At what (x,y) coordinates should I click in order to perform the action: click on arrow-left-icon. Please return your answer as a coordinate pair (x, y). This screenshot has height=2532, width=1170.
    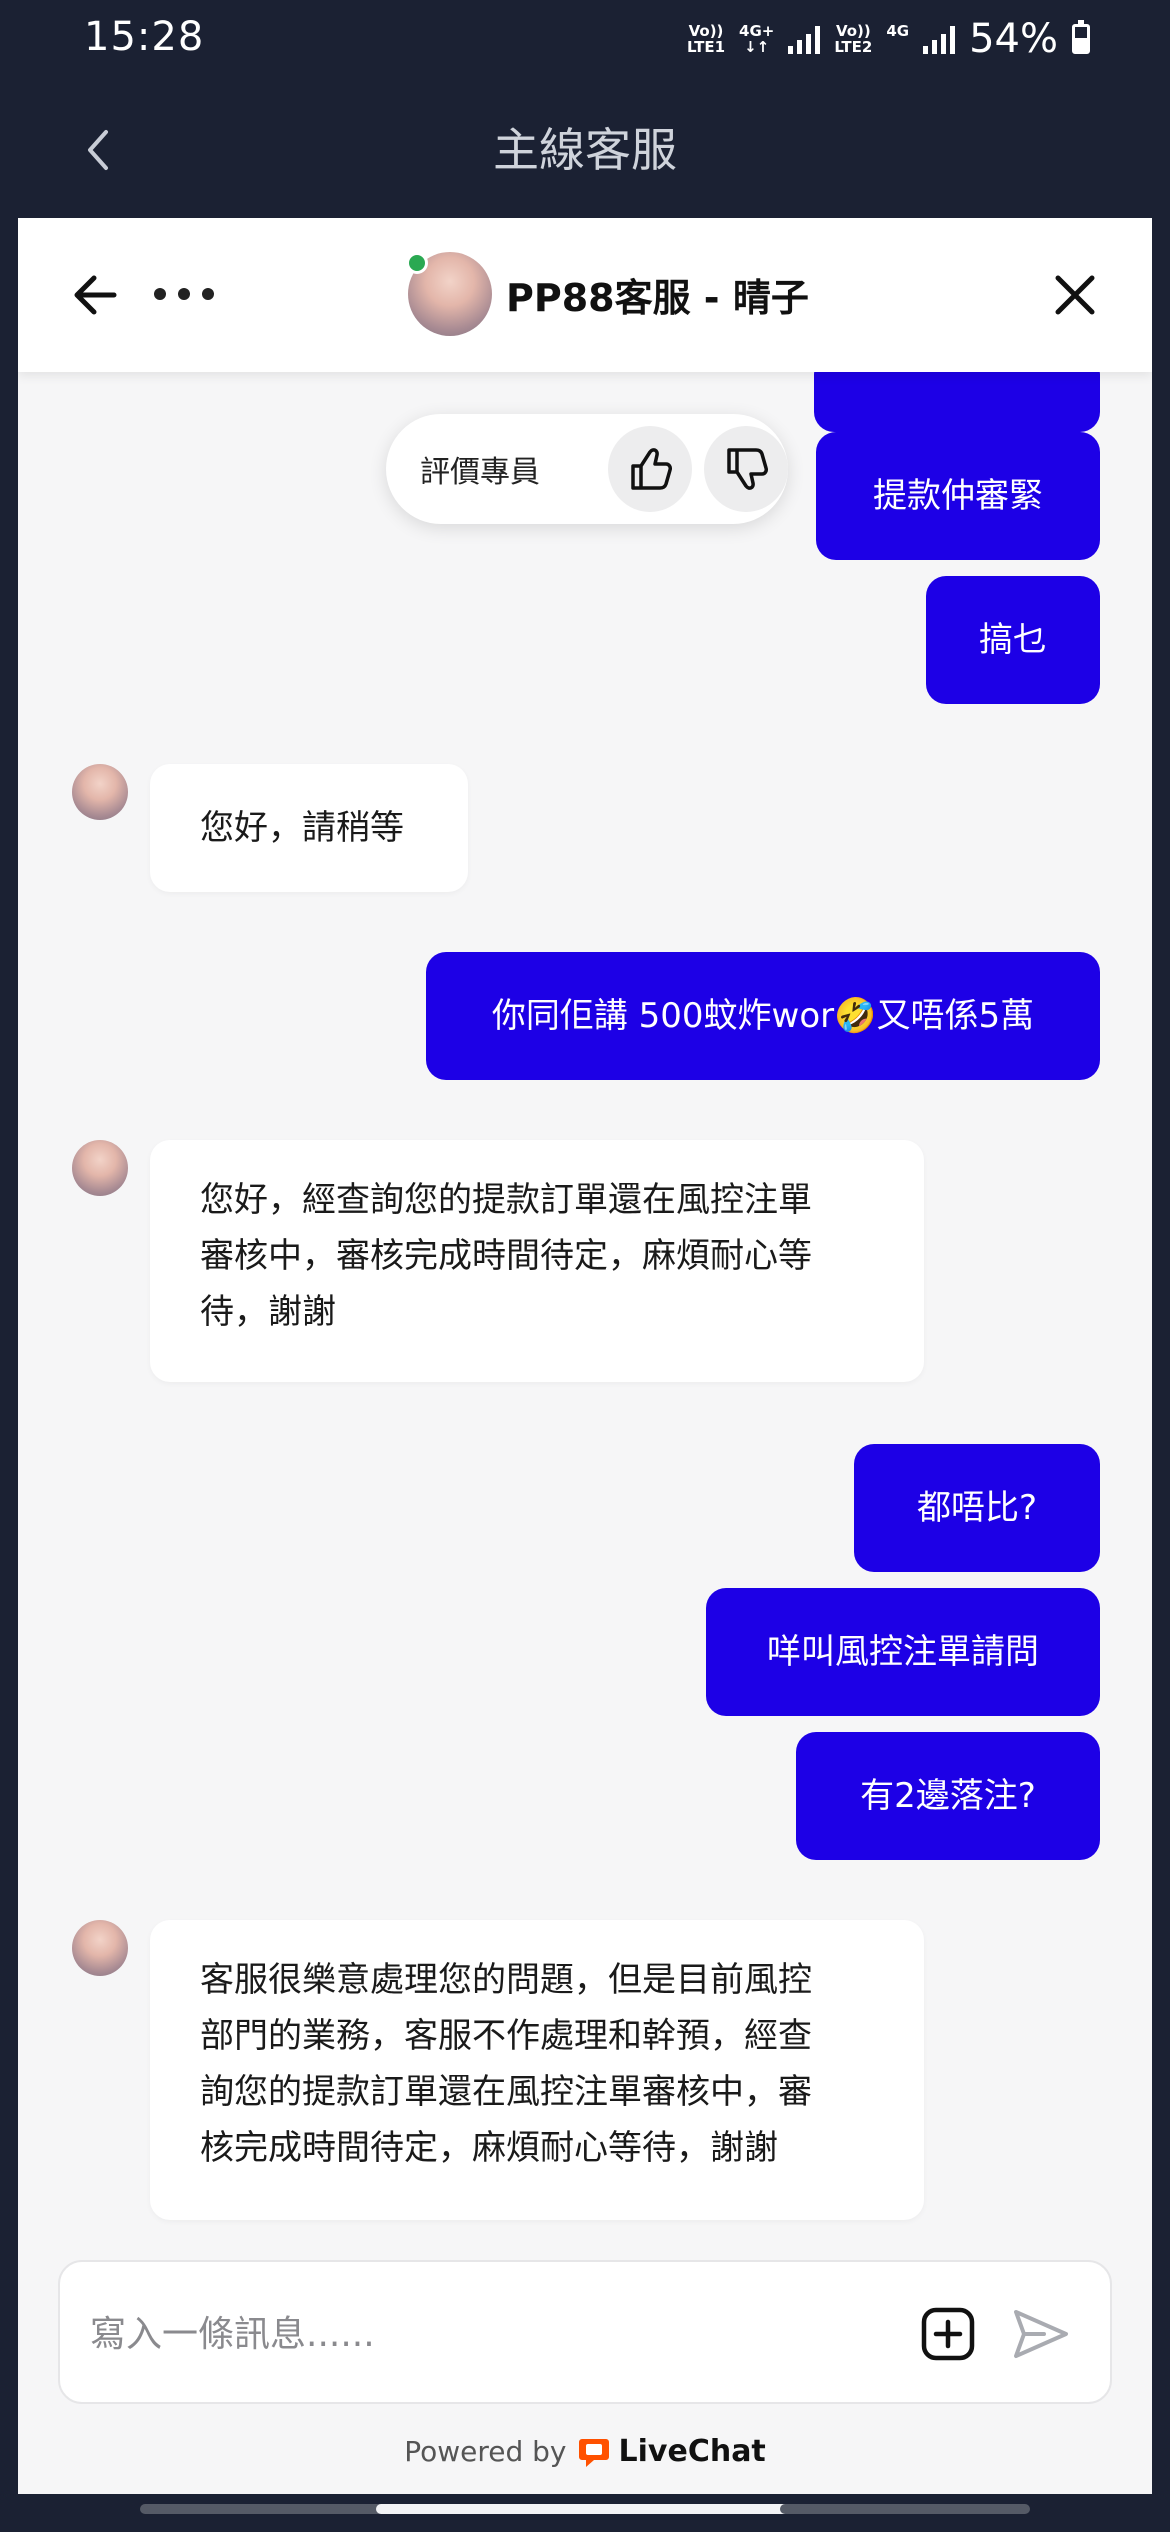
    Looking at the image, I should click on (95, 295).